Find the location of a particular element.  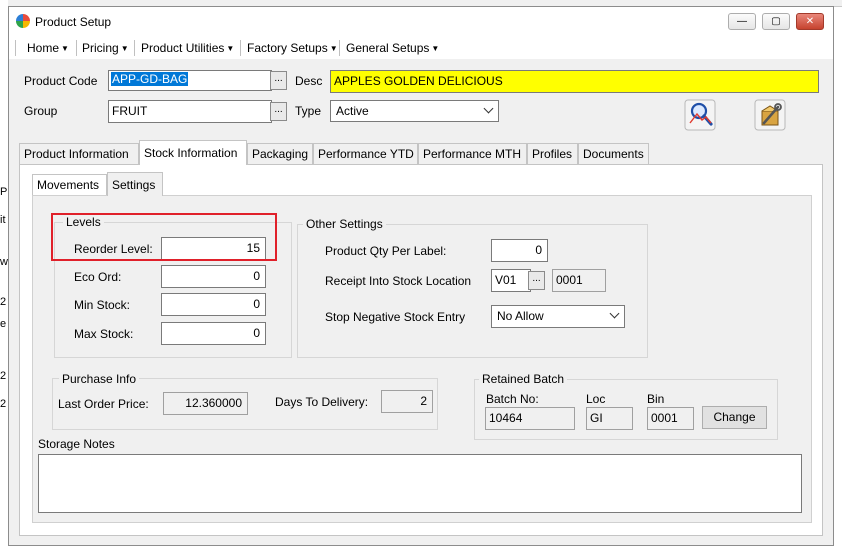

close-icon: ✕ is located at coordinates (810, 21).